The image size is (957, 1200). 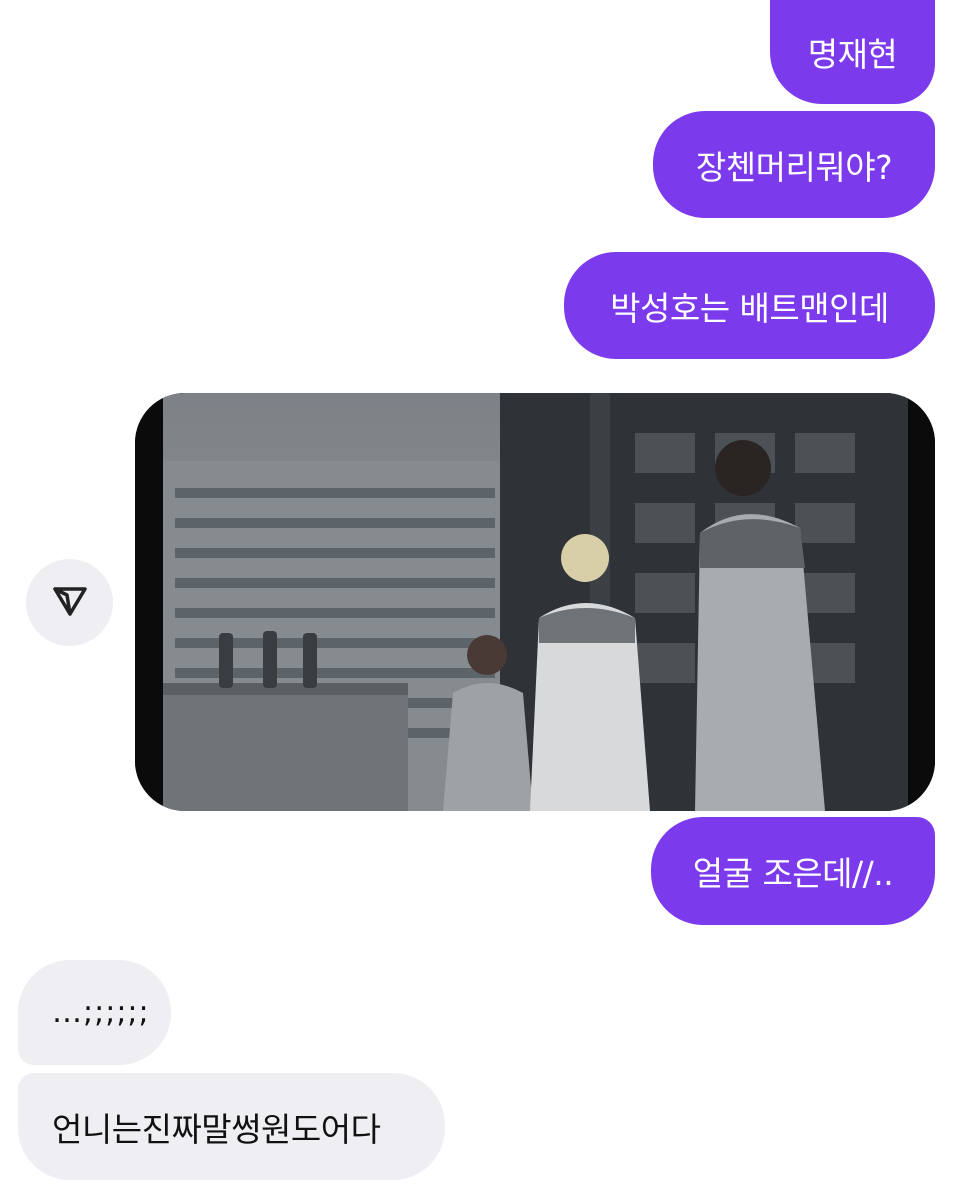 I want to click on sent-message-bubble: 박성호는 배트맨인데, so click(x=749, y=305).